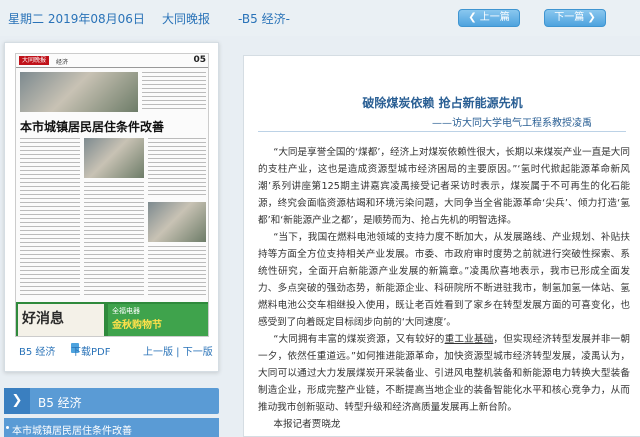 The image size is (640, 437). What do you see at coordinates (178, 350) in the screenshot?
I see `page-nav-links: 上一版 | 下一版` at bounding box center [178, 350].